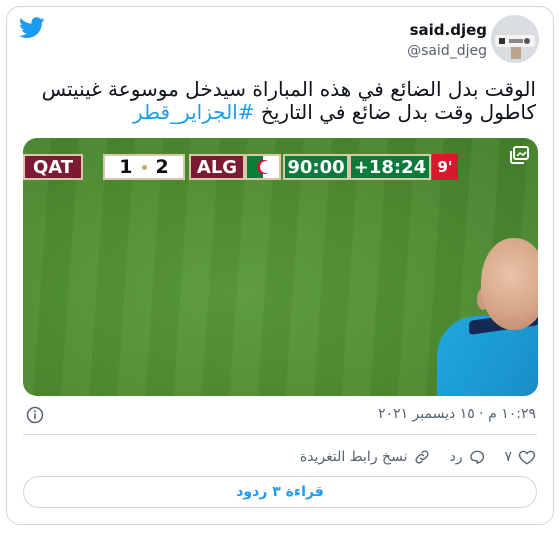 This screenshot has height=537, width=560. What do you see at coordinates (447, 51) in the screenshot?
I see `user-handle: @said_djeg` at bounding box center [447, 51].